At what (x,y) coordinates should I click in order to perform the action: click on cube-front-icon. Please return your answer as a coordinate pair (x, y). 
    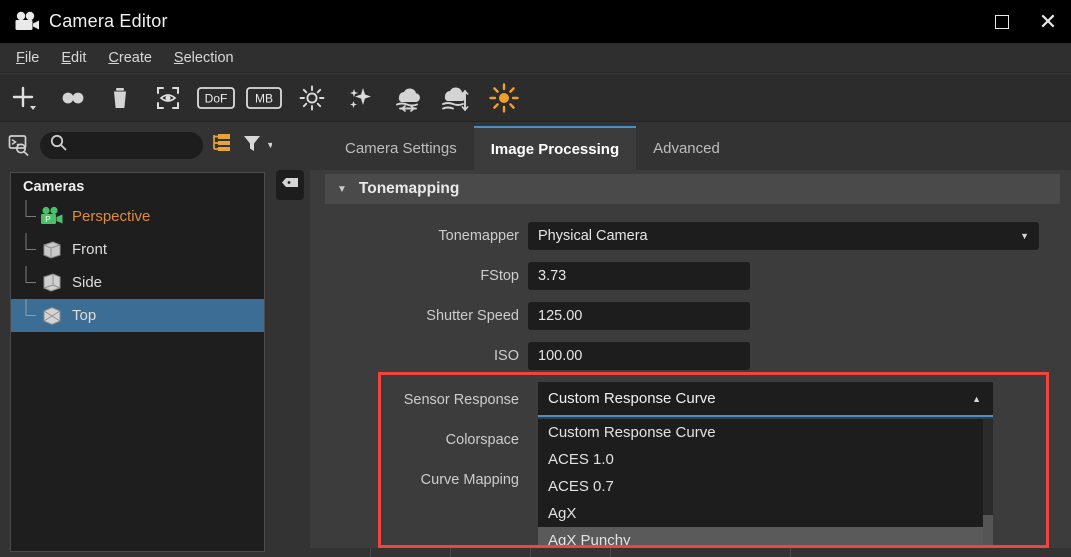
    Looking at the image, I should click on (52, 250).